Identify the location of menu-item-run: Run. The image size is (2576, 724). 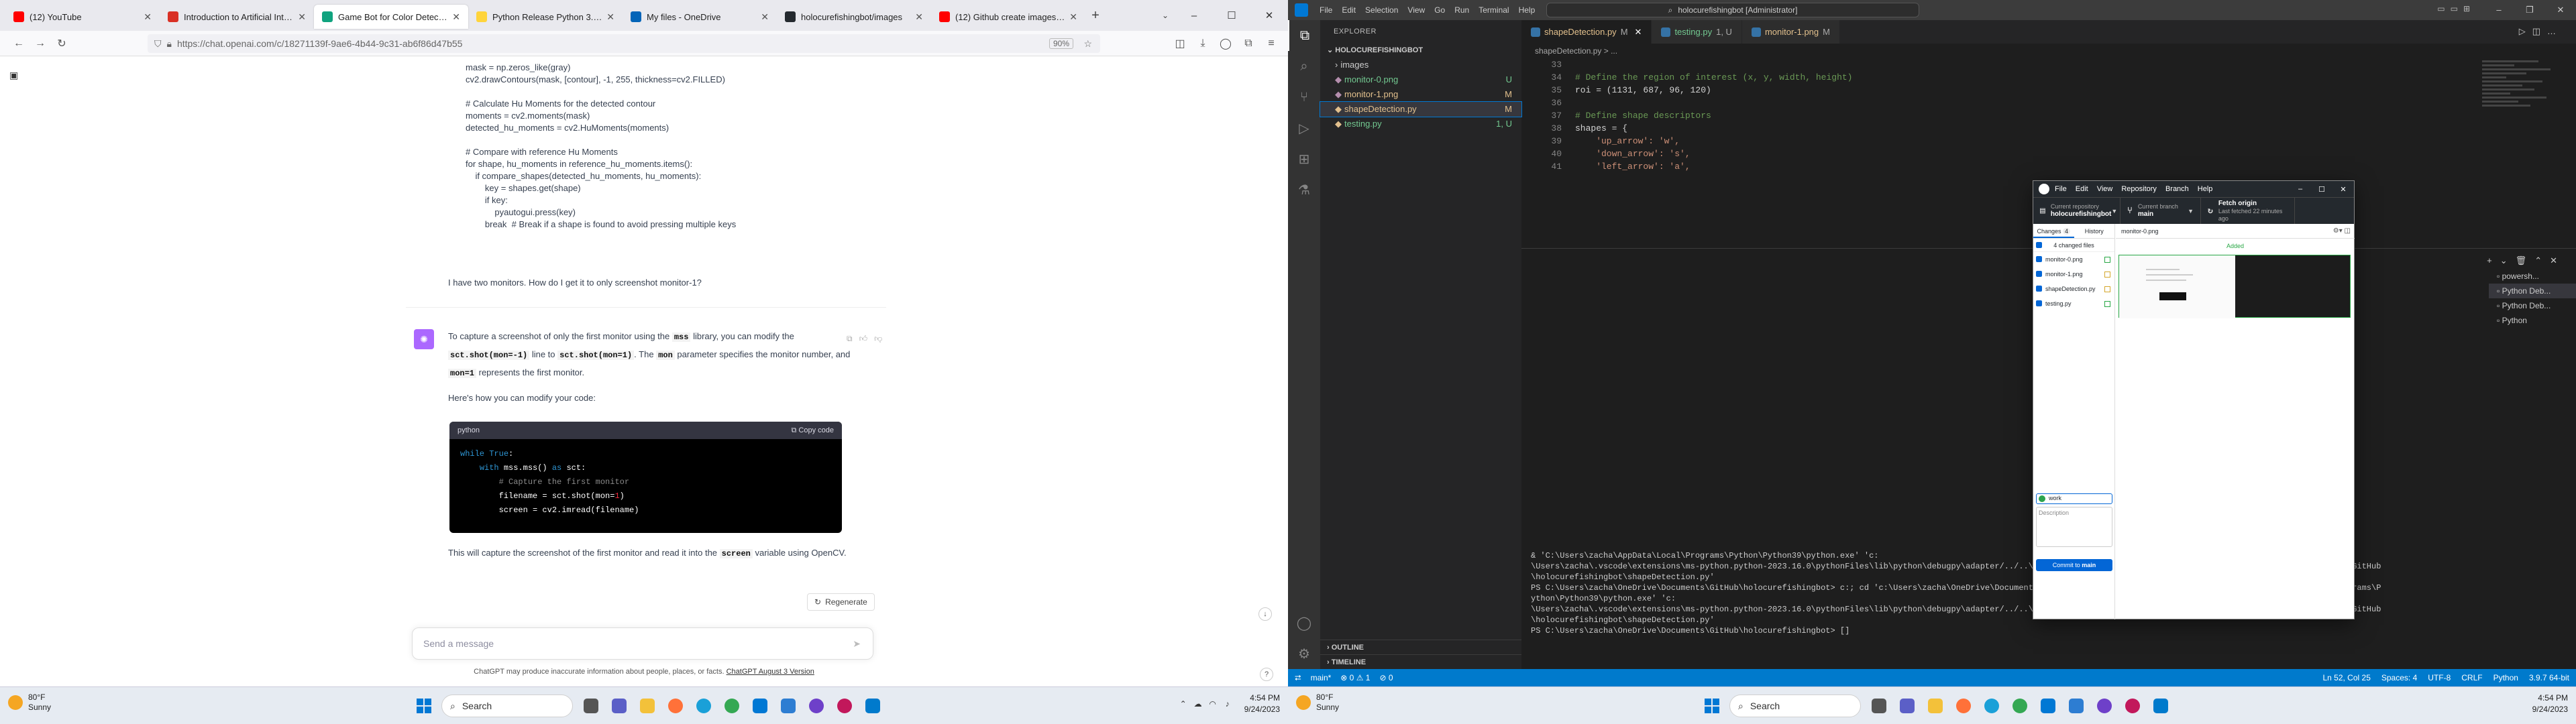
(1461, 10).